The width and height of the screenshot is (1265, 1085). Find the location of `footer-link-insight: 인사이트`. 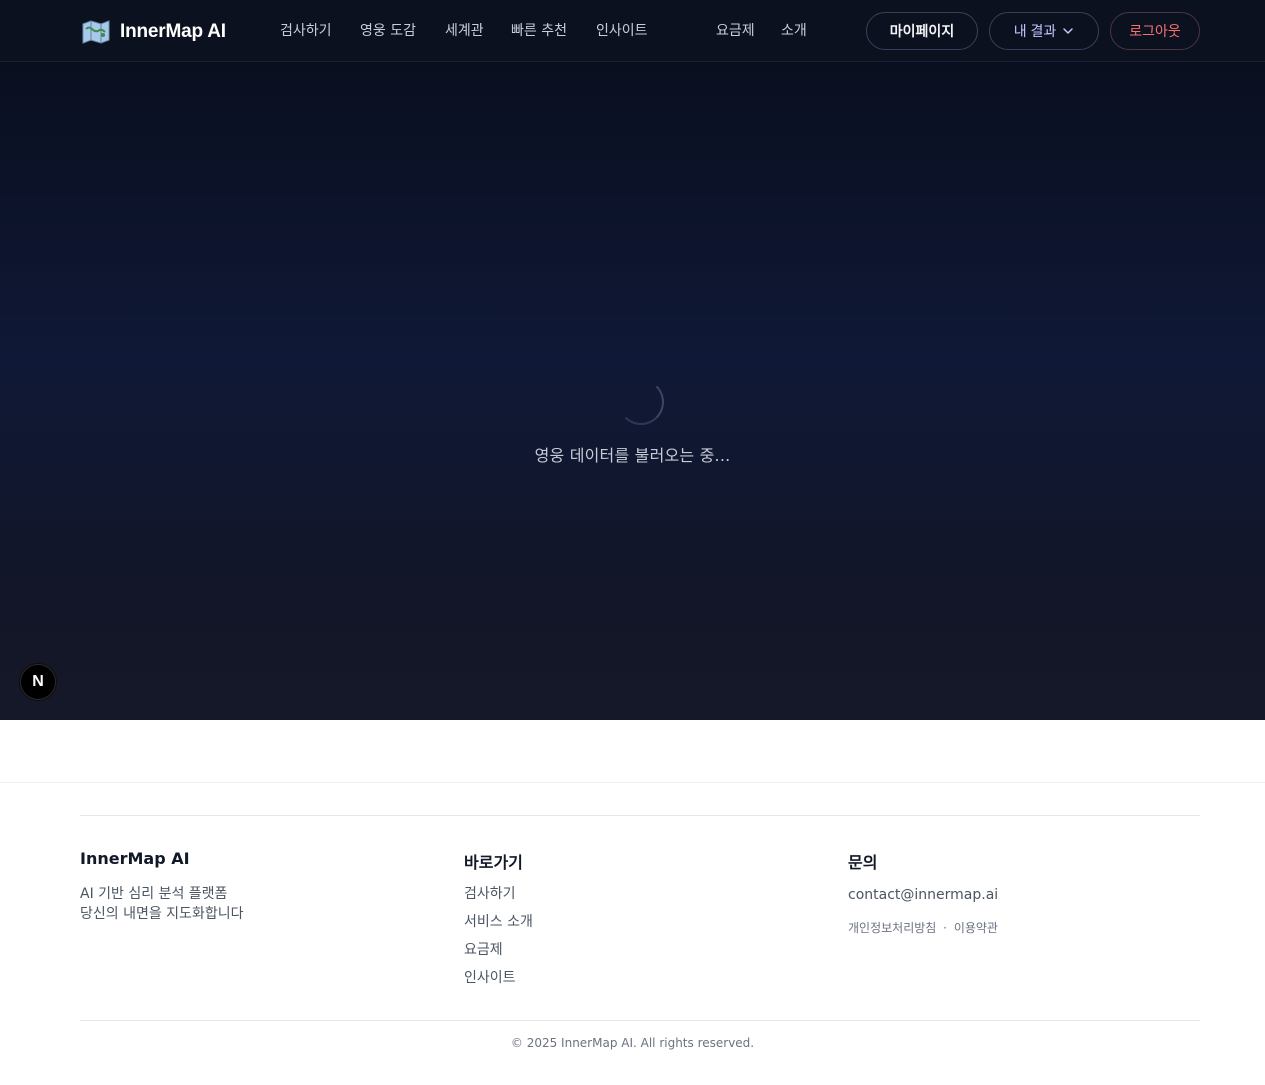

footer-link-insight: 인사이트 is located at coordinates (490, 978).